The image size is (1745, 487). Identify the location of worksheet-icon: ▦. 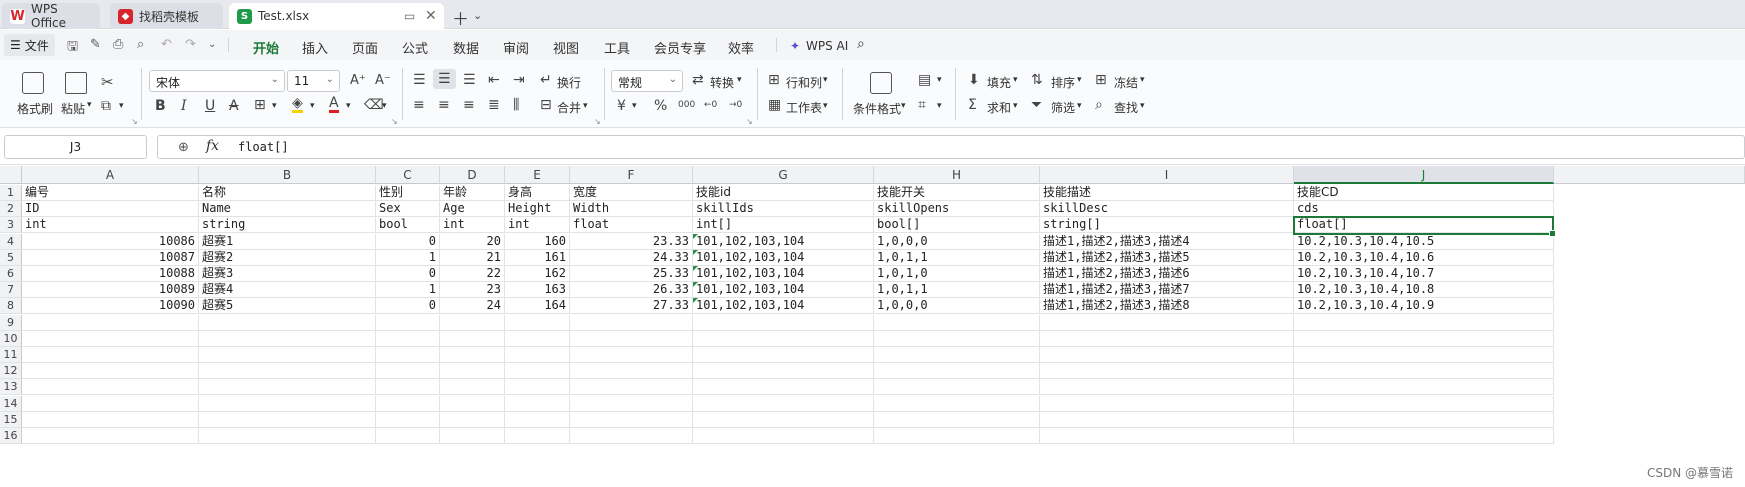
(774, 105).